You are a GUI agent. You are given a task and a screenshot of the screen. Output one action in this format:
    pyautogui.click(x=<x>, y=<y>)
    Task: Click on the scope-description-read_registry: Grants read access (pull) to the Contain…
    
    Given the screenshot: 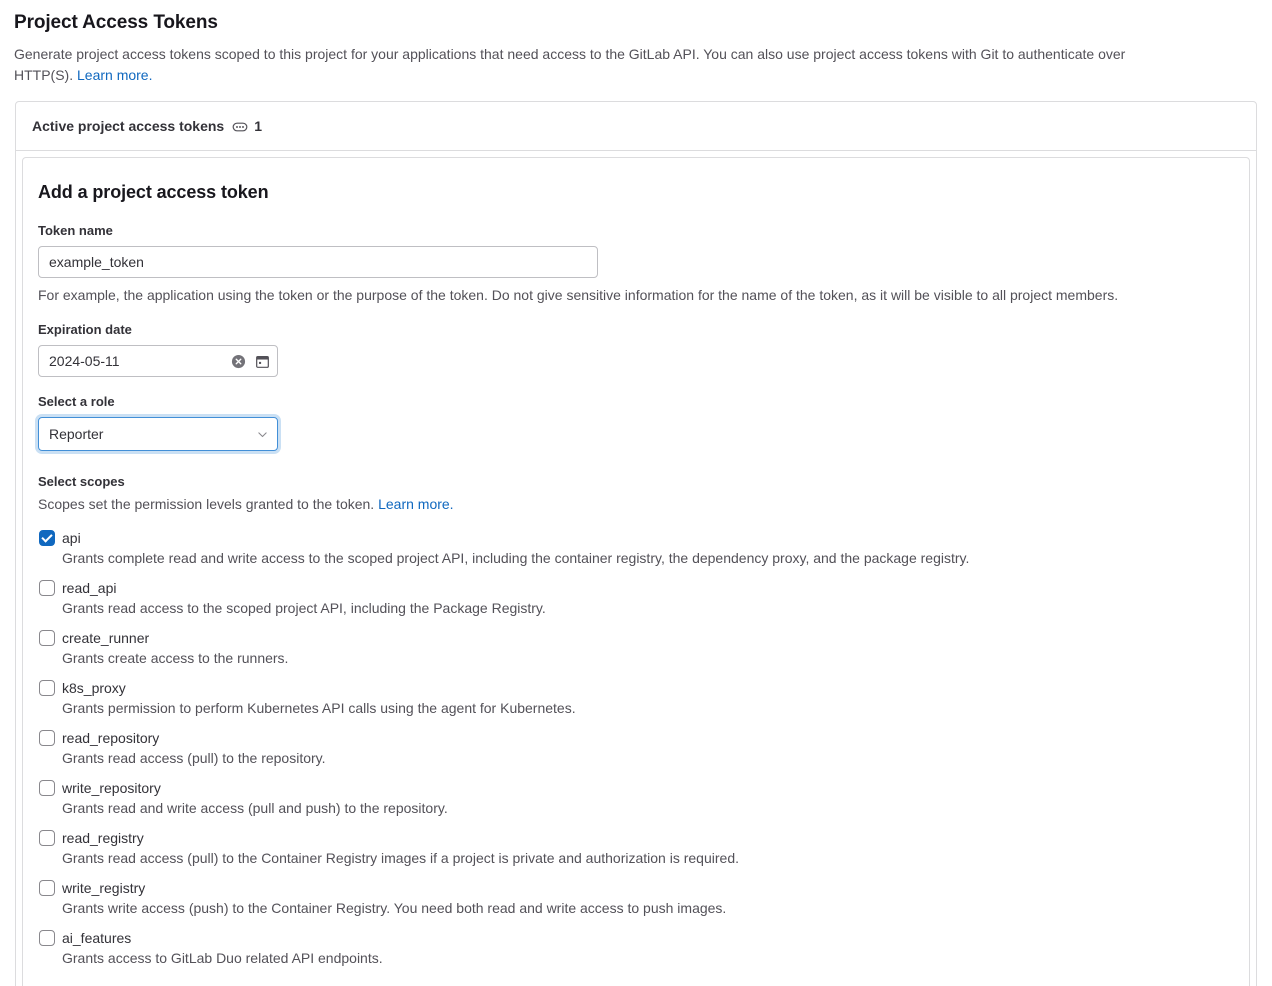 What is the action you would take?
    pyautogui.click(x=400, y=858)
    